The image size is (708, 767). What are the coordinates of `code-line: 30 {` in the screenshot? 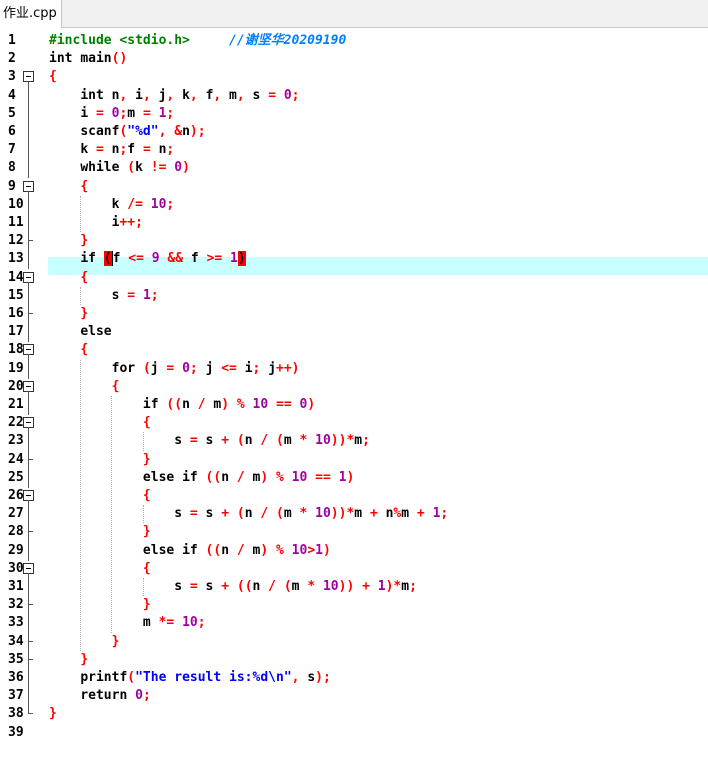 It's located at (354, 569).